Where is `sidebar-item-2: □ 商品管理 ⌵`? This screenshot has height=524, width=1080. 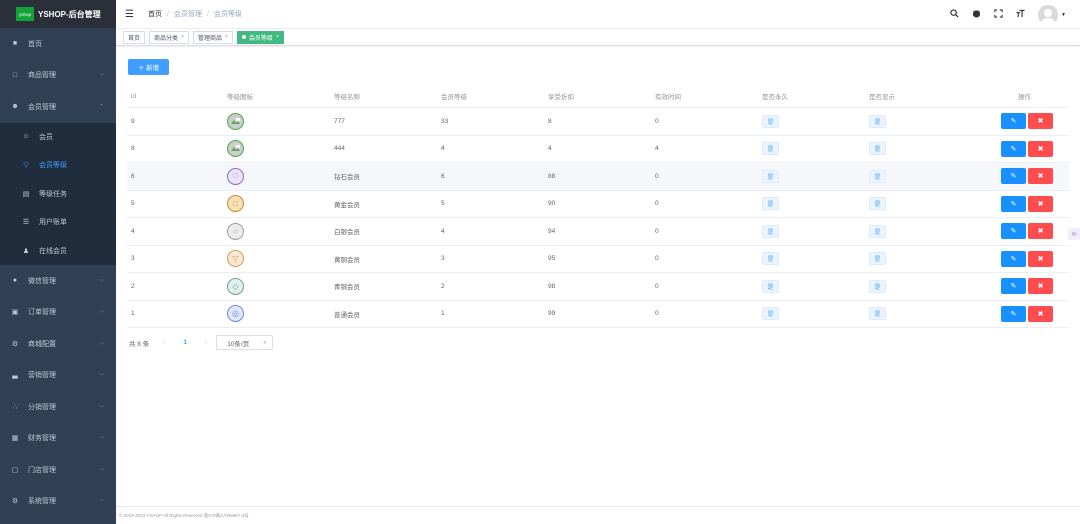 sidebar-item-2: □ 商品管理 ⌵ is located at coordinates (58, 76).